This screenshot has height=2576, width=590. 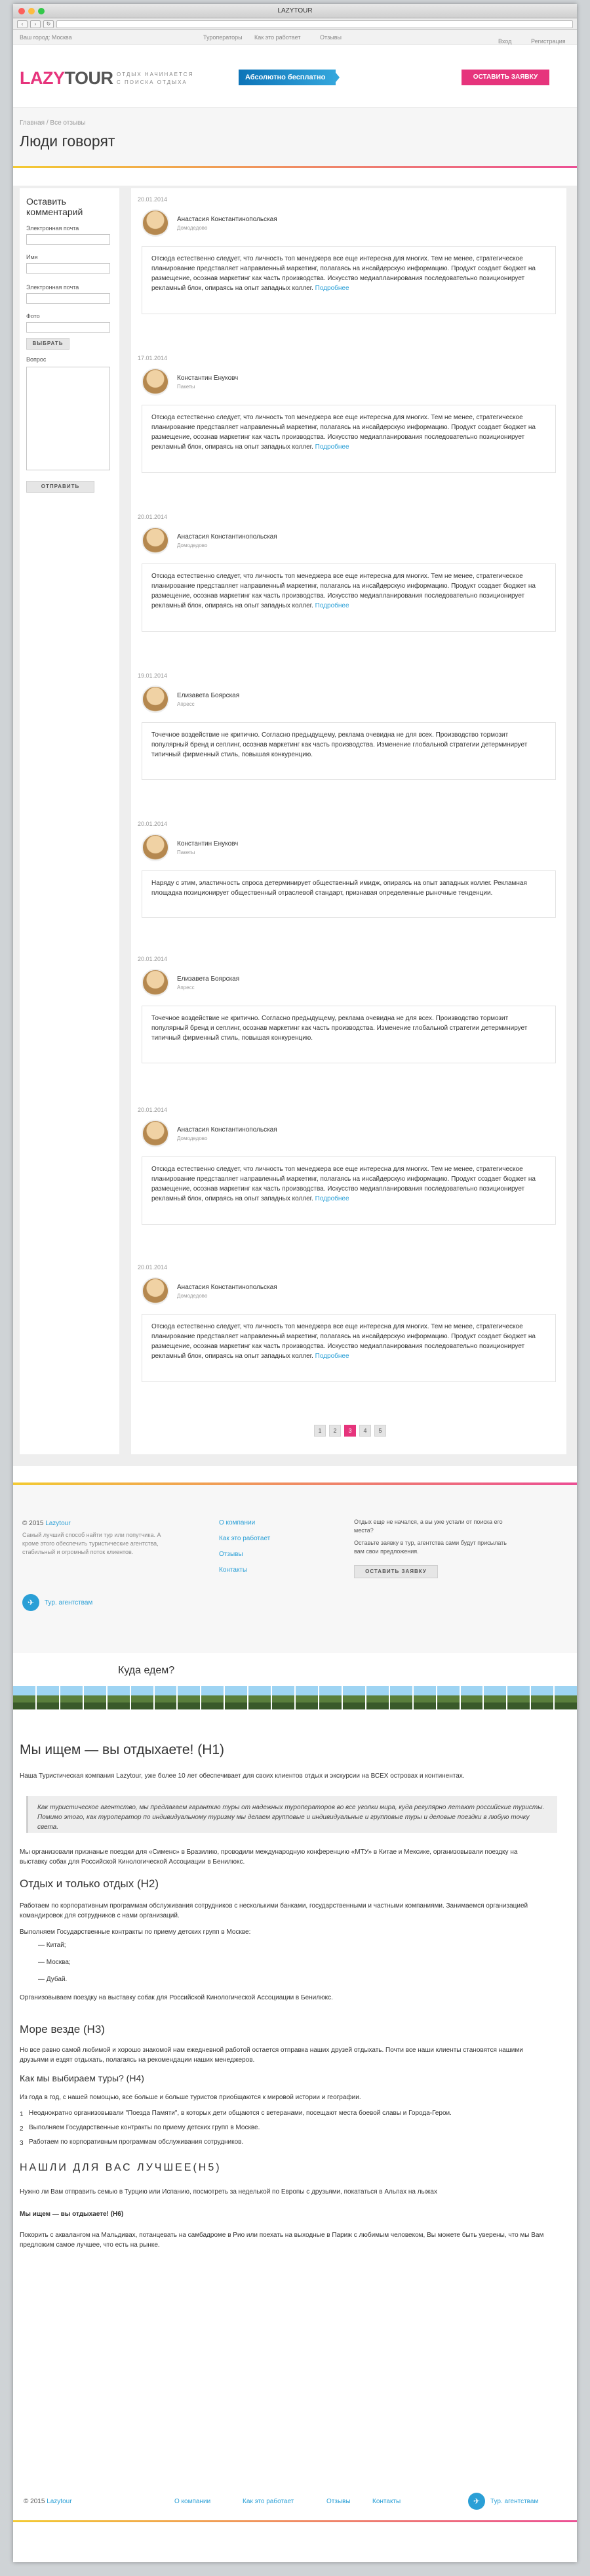 What do you see at coordinates (231, 1554) in the screenshot?
I see `footer-link-reviews: Отзывы` at bounding box center [231, 1554].